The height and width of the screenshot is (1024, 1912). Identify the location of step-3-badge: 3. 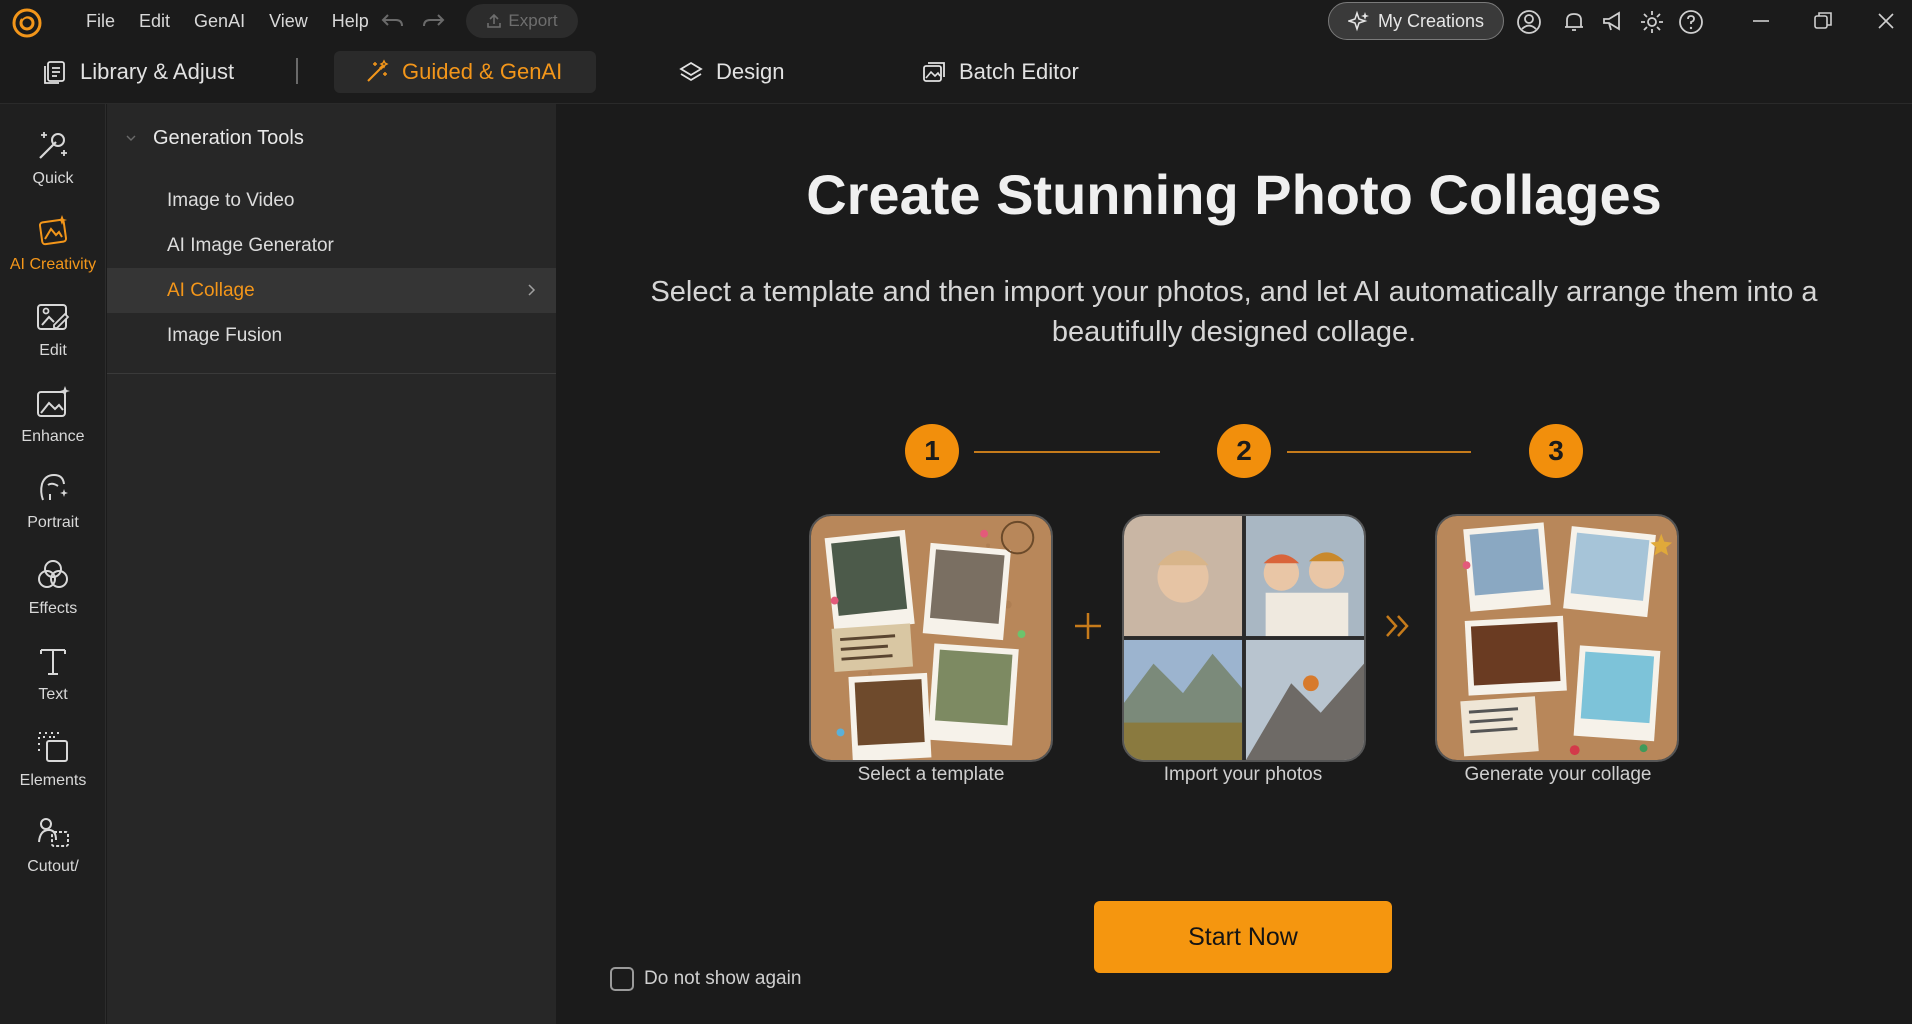
(1556, 451).